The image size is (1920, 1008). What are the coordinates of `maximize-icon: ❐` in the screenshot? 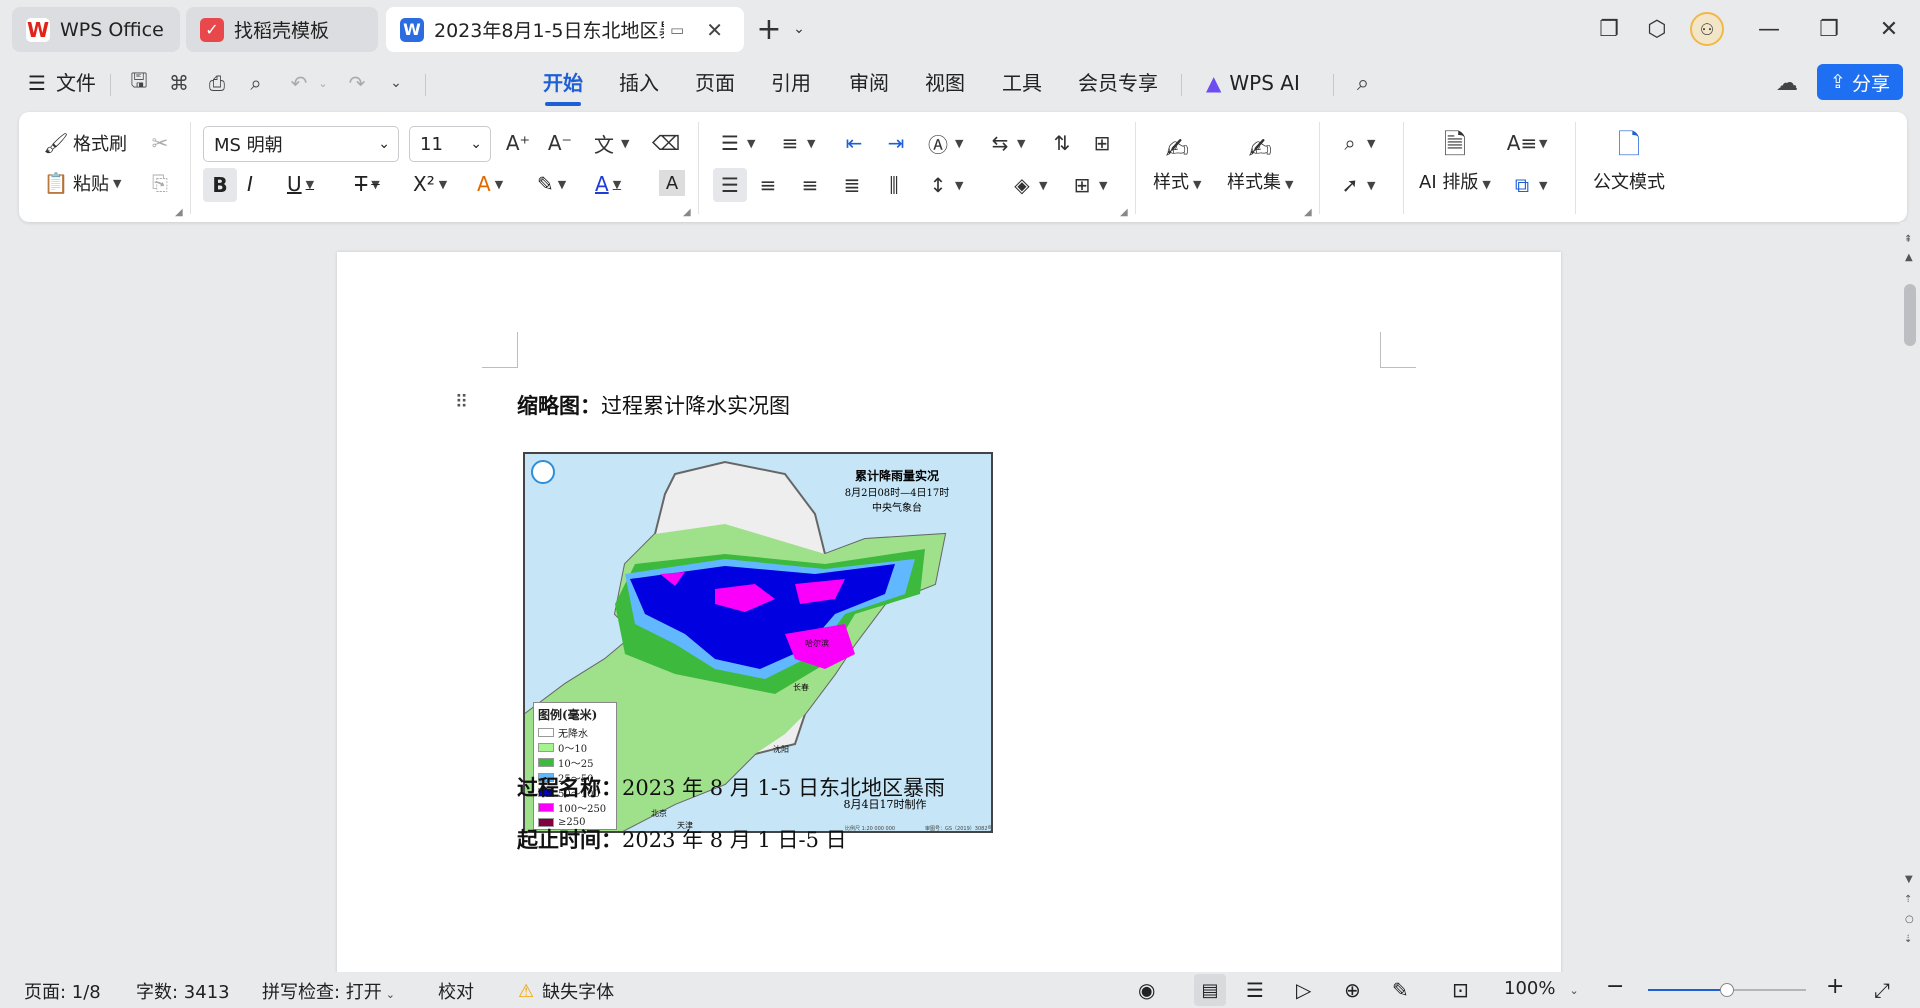 It's located at (1829, 29).